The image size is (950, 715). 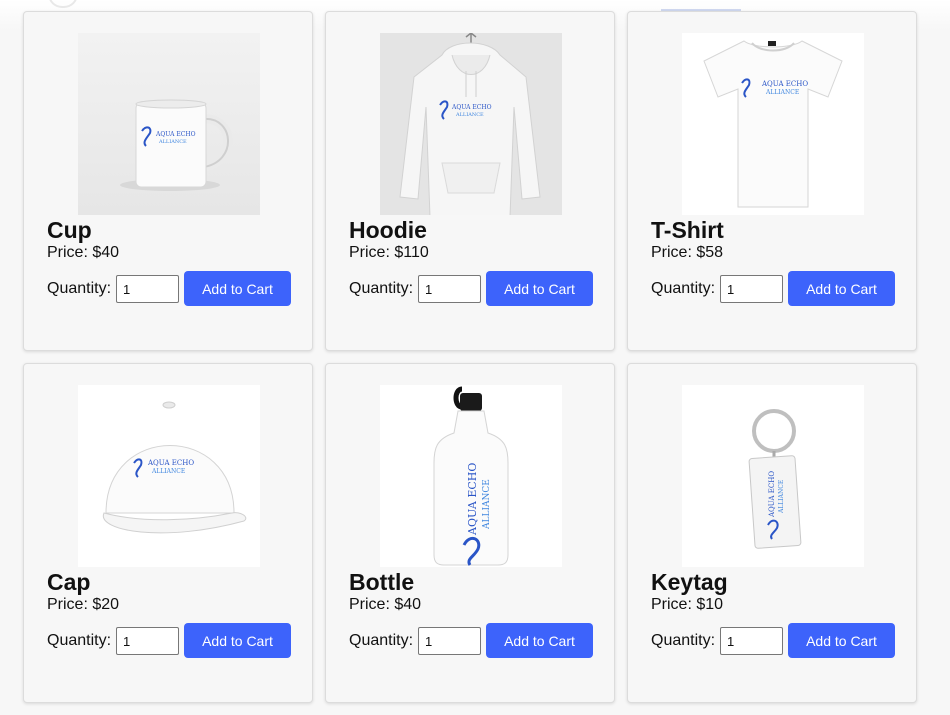 What do you see at coordinates (471, 124) in the screenshot?
I see `hoodie-icon: AQUA ECHO ALLIANCE` at bounding box center [471, 124].